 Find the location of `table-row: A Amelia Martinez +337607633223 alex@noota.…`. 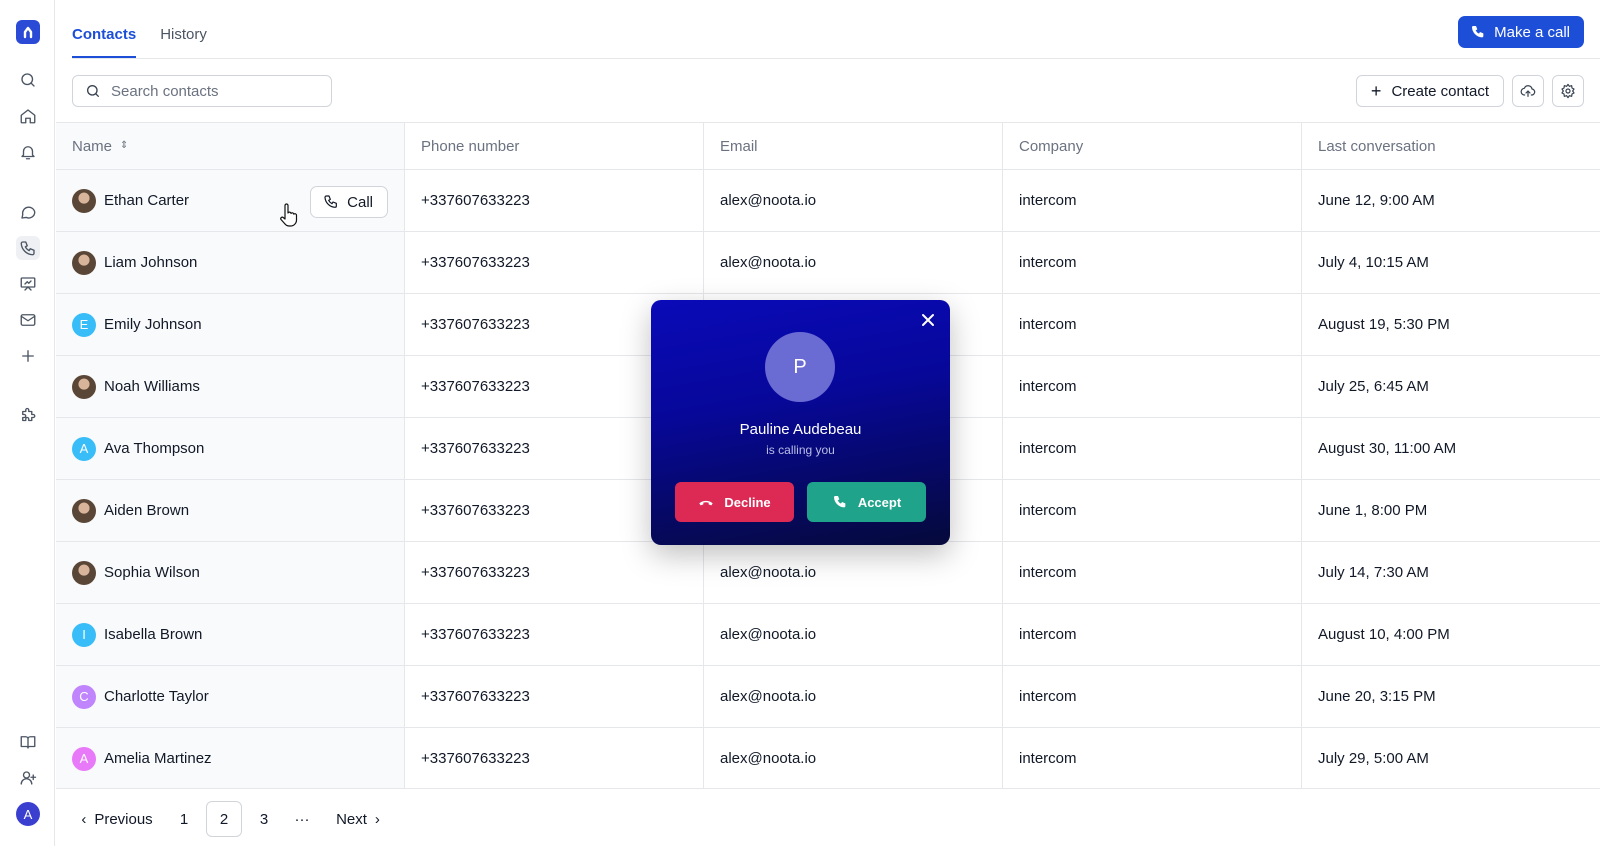

table-row: A Amelia Martinez +337607633223 alex@noota.… is located at coordinates (828, 759).